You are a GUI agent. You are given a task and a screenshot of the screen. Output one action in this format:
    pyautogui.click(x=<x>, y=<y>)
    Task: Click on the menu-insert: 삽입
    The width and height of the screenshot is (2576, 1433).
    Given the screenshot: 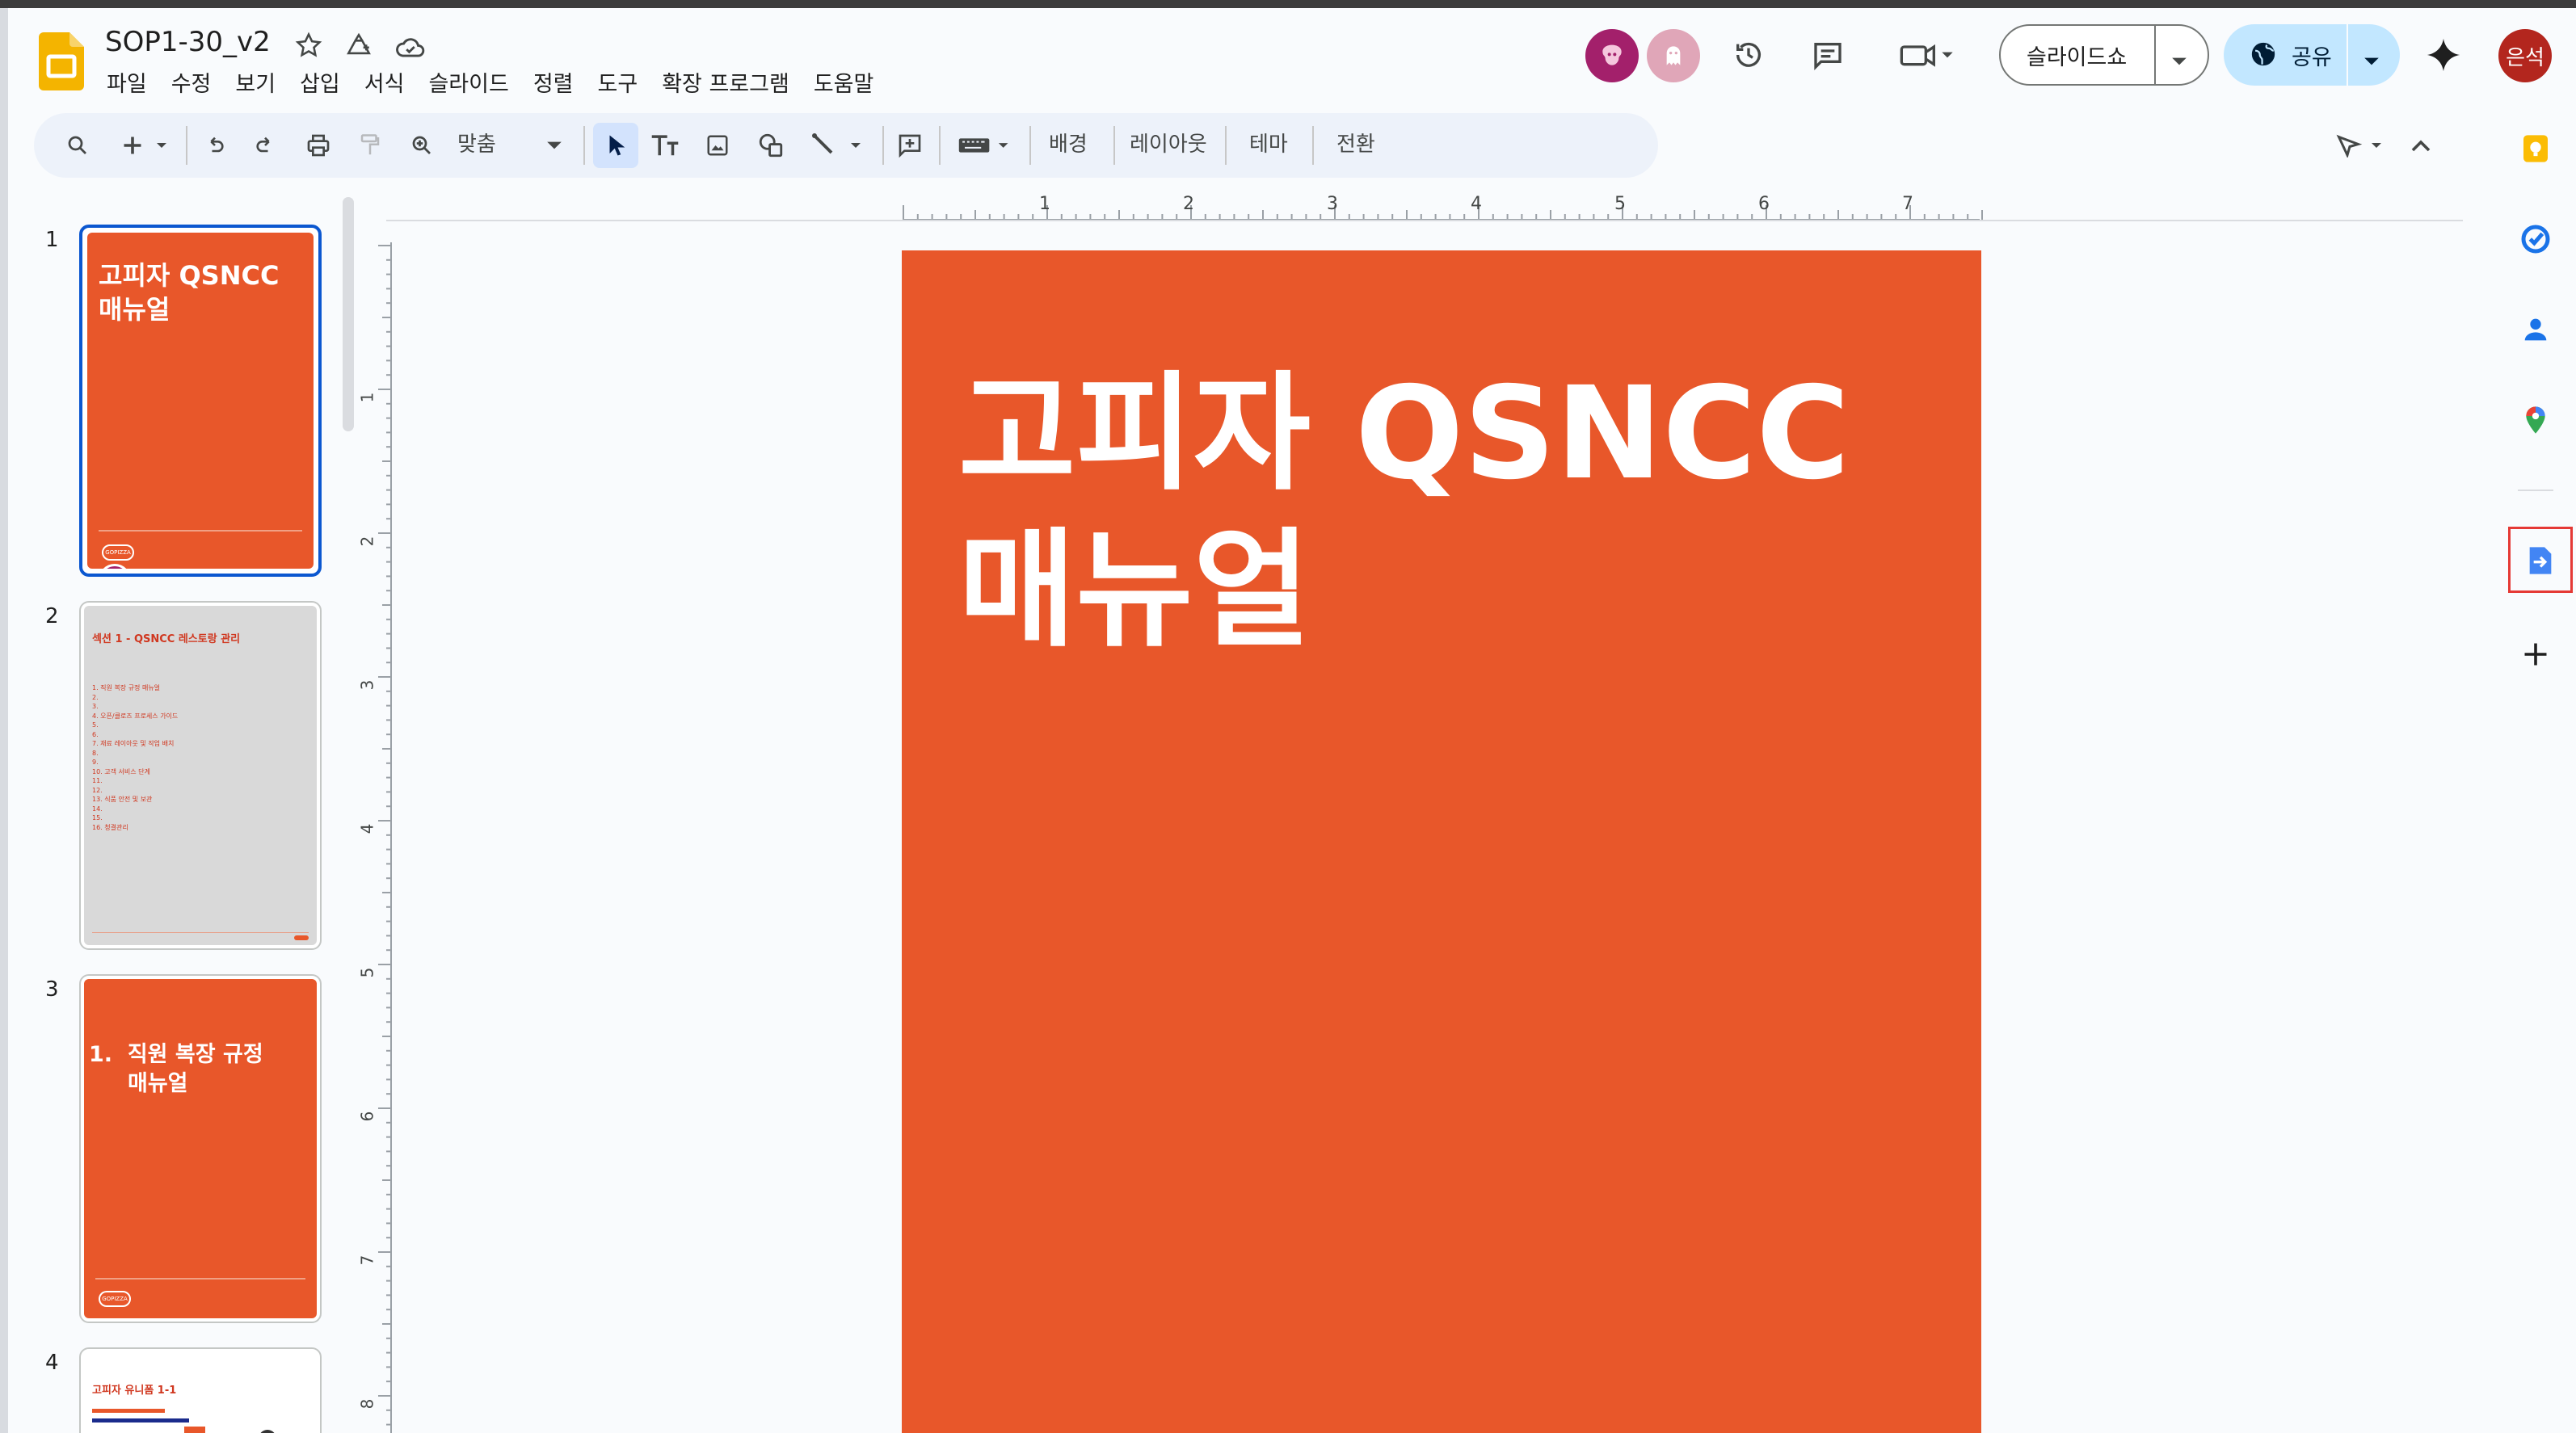 What is the action you would take?
    pyautogui.click(x=320, y=82)
    